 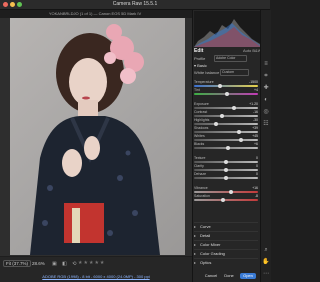 I want to click on slider-value: -8, so click(x=256, y=196).